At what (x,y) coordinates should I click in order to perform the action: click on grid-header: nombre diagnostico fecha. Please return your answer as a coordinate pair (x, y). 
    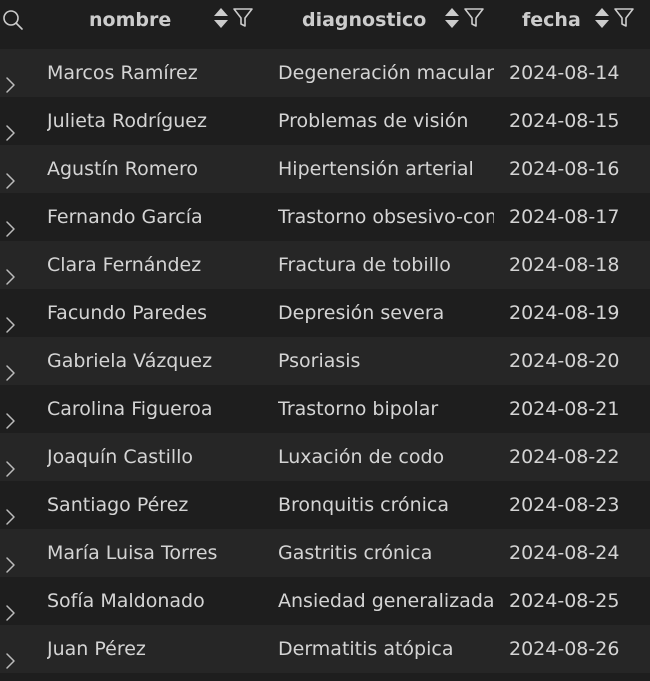
    Looking at the image, I should click on (325, 24).